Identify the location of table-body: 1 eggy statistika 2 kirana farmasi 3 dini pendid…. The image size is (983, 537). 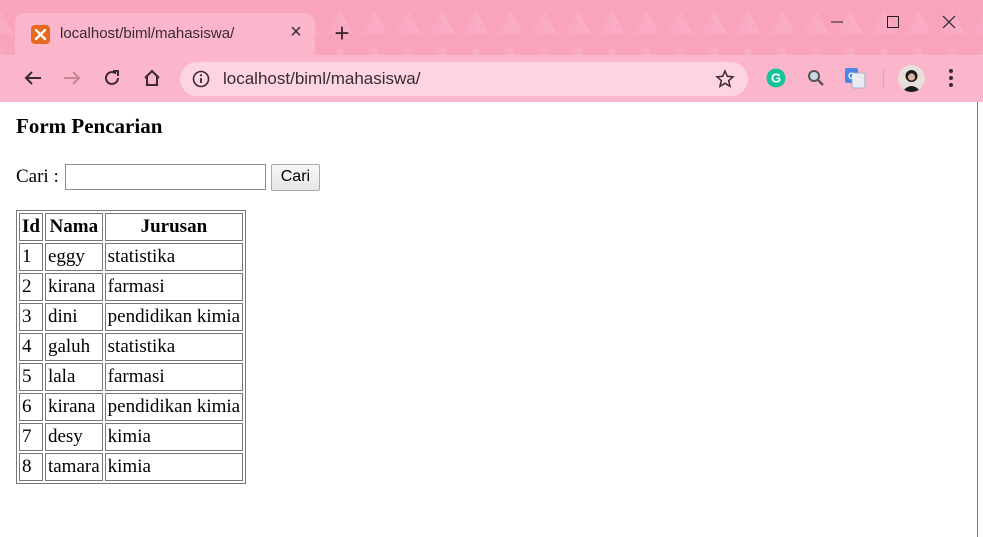
(131, 362).